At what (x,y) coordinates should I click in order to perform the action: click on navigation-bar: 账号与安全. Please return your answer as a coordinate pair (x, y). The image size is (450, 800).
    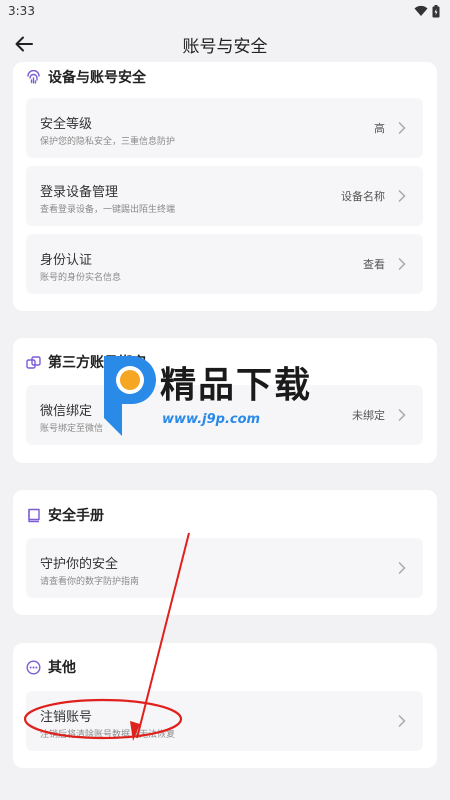
    Looking at the image, I should click on (225, 44).